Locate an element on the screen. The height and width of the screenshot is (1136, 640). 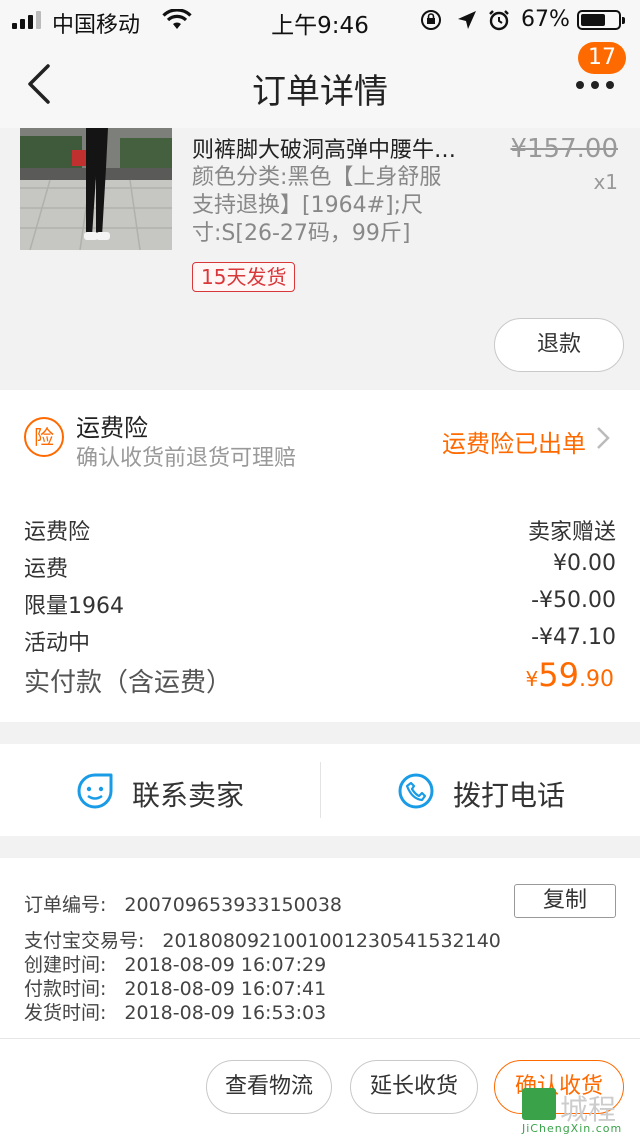
battery-icon is located at coordinates (601, 20).